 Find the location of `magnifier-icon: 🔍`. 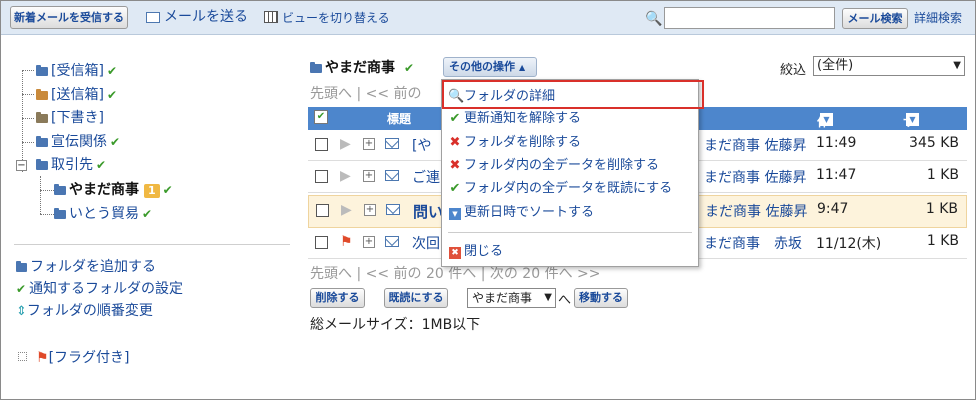

magnifier-icon: 🔍 is located at coordinates (456, 96).